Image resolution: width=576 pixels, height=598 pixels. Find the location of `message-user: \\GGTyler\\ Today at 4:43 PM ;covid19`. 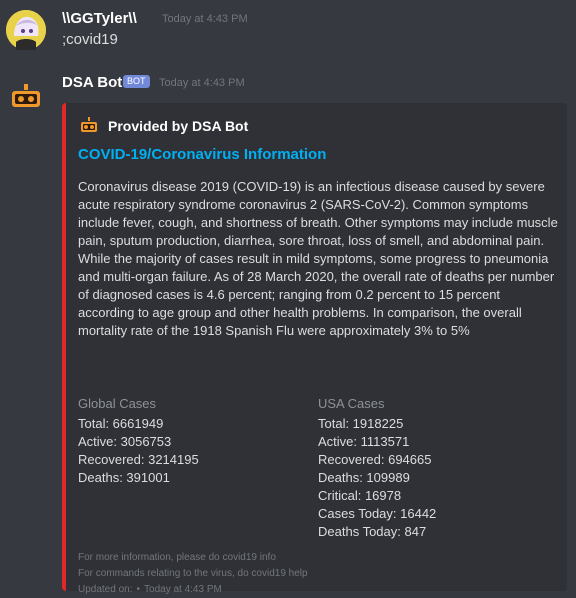

message-user: \\GGTyler\\ Today at 4:43 PM ;covid19 is located at coordinates (288, 35).